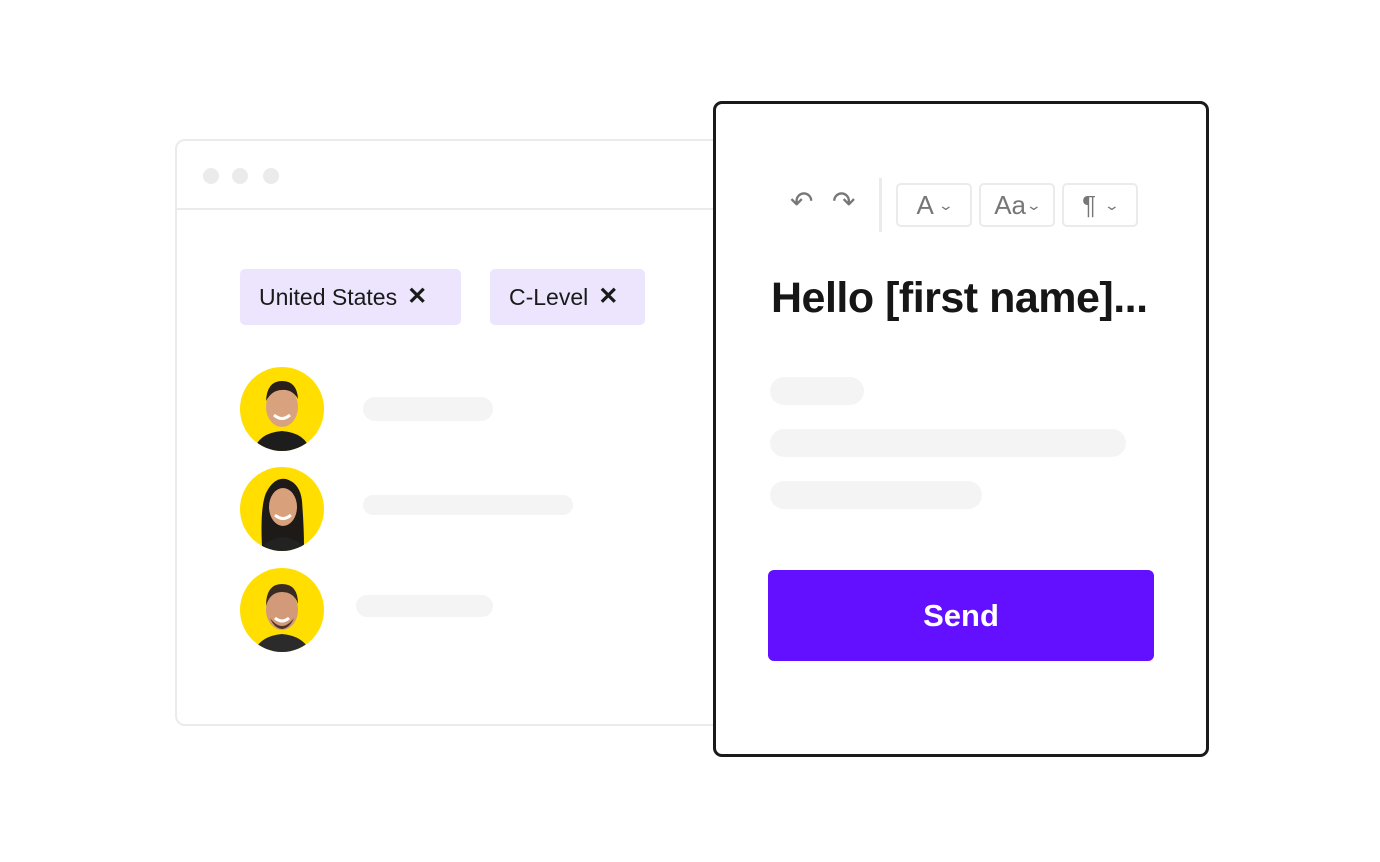  What do you see at coordinates (801, 202) in the screenshot?
I see `undo-icon: ↶` at bounding box center [801, 202].